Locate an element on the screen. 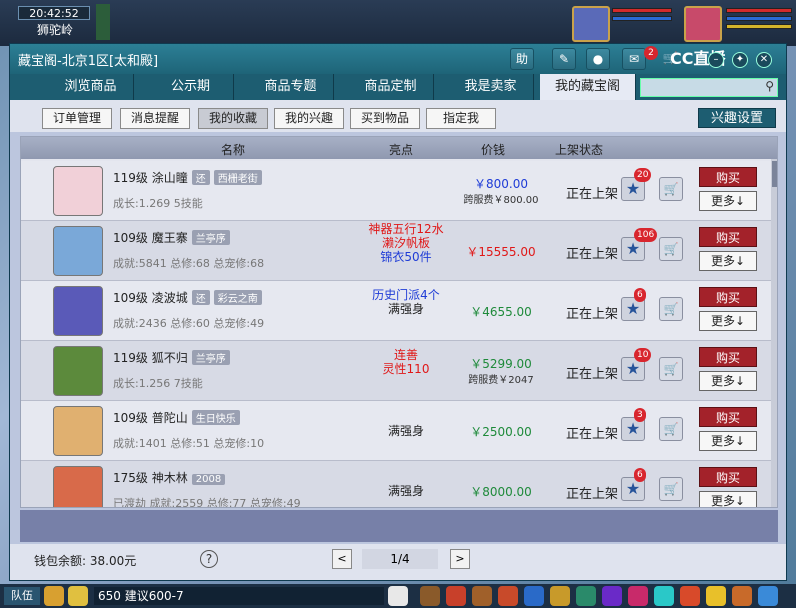 The image size is (796, 608). tab-browse: 浏览商品 is located at coordinates (91, 87).